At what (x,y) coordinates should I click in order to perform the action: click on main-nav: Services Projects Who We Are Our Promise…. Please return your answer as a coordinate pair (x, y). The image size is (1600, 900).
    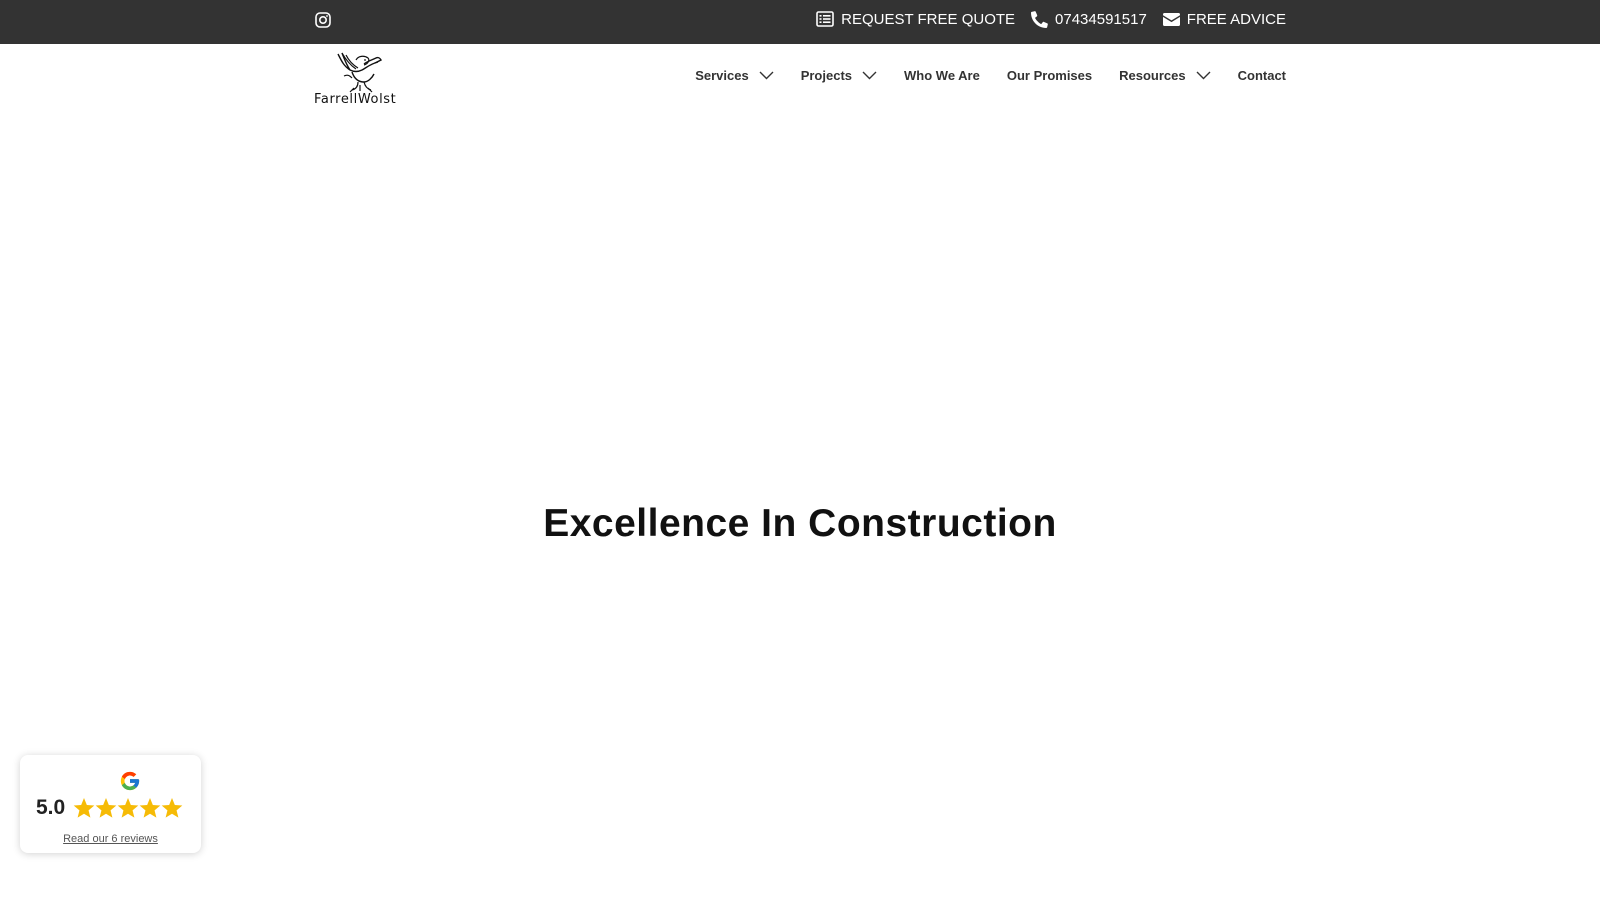
    Looking at the image, I should click on (990, 75).